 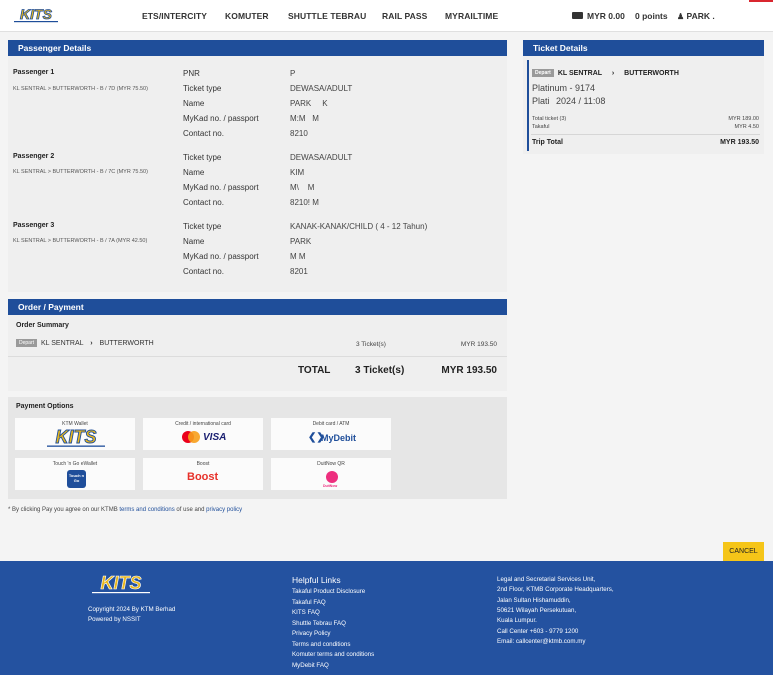 What do you see at coordinates (328, 592) in the screenshot?
I see `footer-link: Takaful Product Disclosure` at bounding box center [328, 592].